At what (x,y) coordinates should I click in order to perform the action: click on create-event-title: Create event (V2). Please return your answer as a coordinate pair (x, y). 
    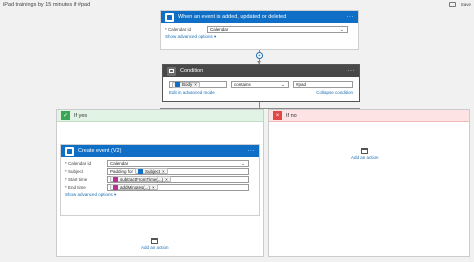
    Looking at the image, I should click on (100, 151).